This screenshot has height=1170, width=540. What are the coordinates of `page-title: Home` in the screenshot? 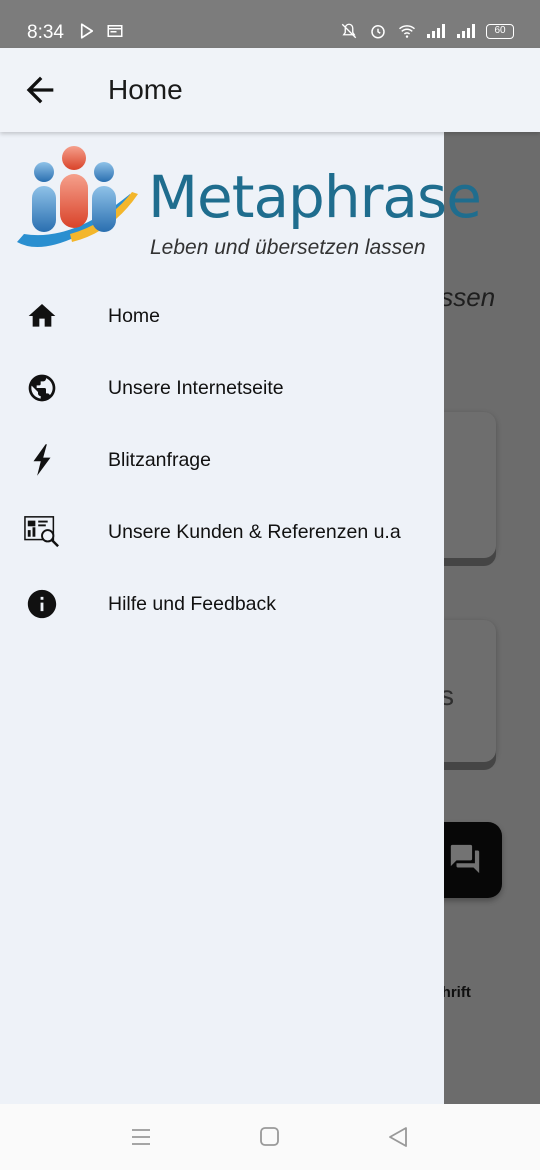 It's located at (145, 89).